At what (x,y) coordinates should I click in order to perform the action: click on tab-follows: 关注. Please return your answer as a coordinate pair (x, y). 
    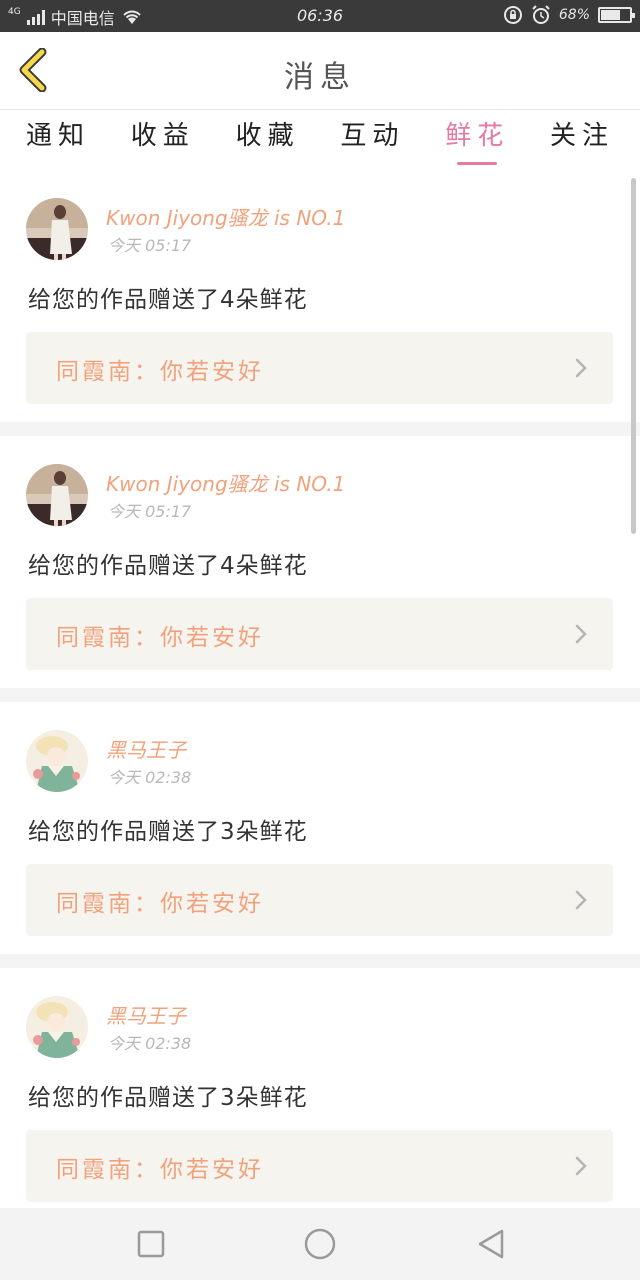
    Looking at the image, I should click on (582, 140).